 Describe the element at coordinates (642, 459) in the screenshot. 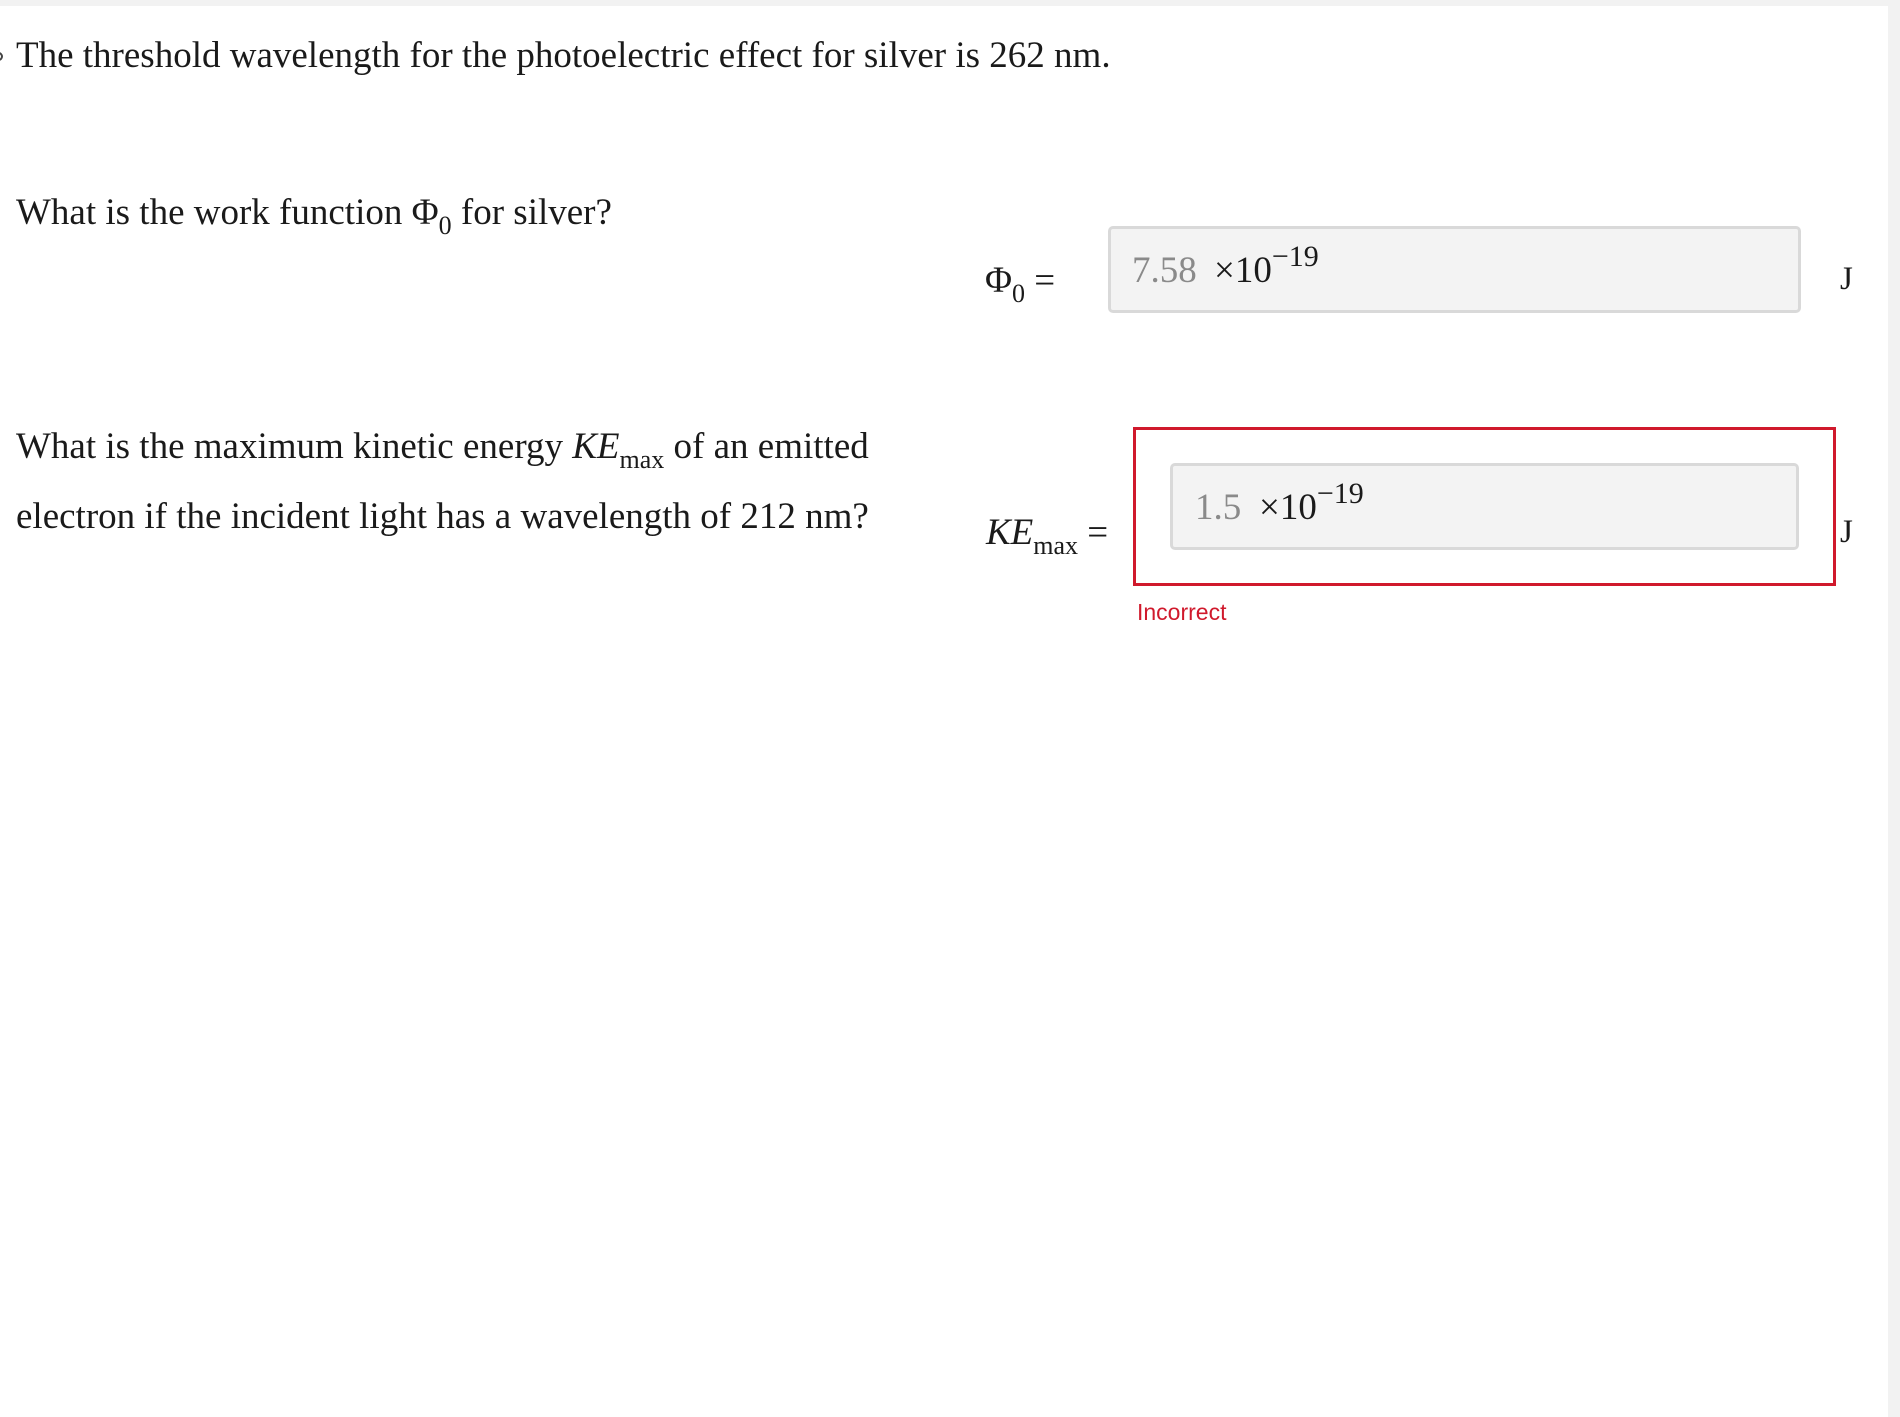

I see `ke-subscript: max` at that location.